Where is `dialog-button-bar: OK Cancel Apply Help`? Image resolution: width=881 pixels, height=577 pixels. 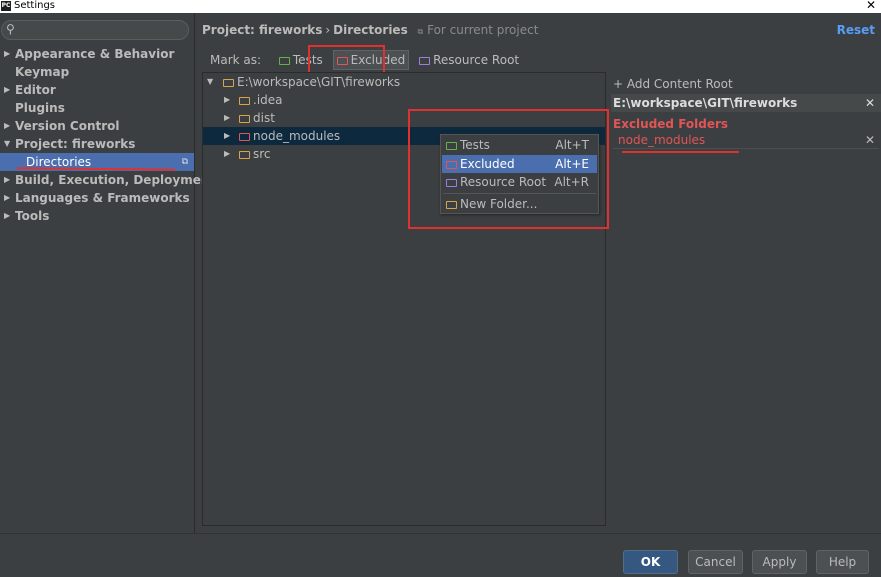 dialog-button-bar: OK Cancel Apply Help is located at coordinates (440, 555).